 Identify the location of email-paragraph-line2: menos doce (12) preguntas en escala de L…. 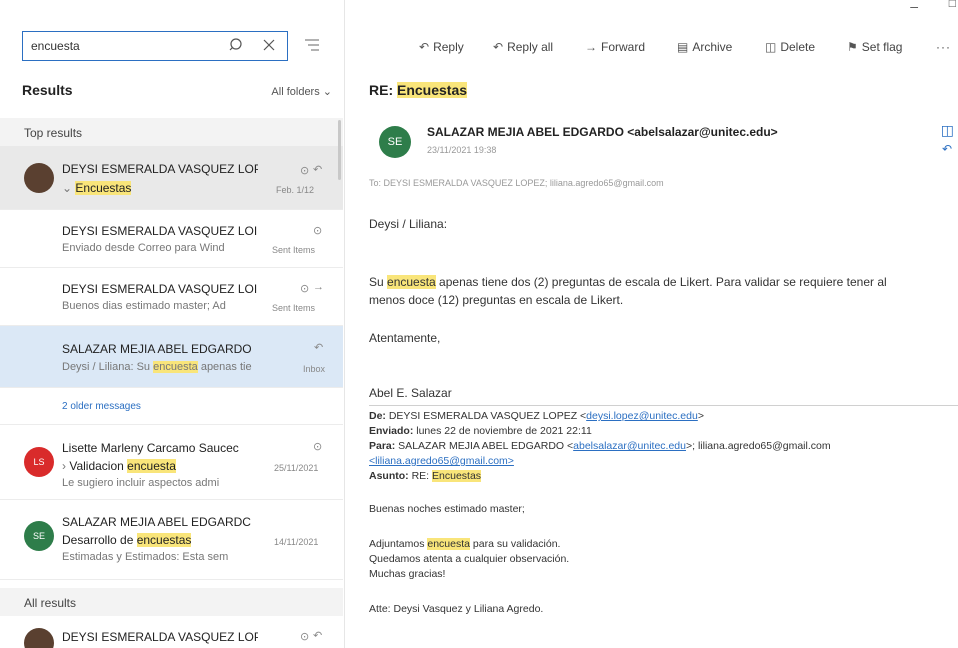
(496, 300).